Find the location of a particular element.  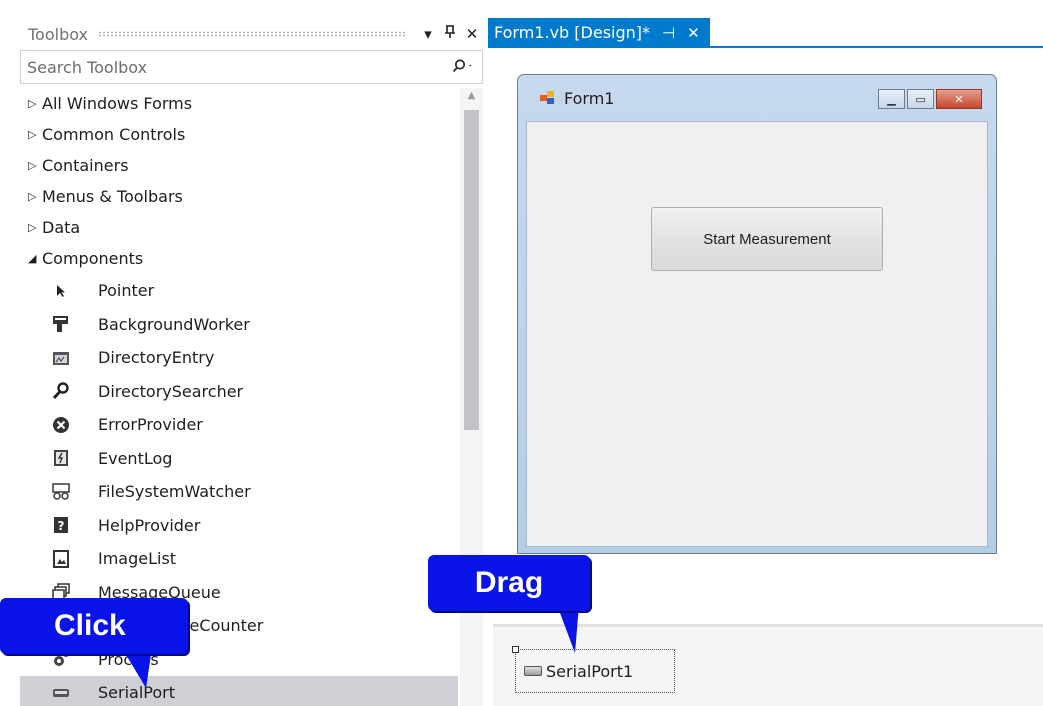

toolbox-item-backgroundworker: BackgroundWorker is located at coordinates (239, 325).